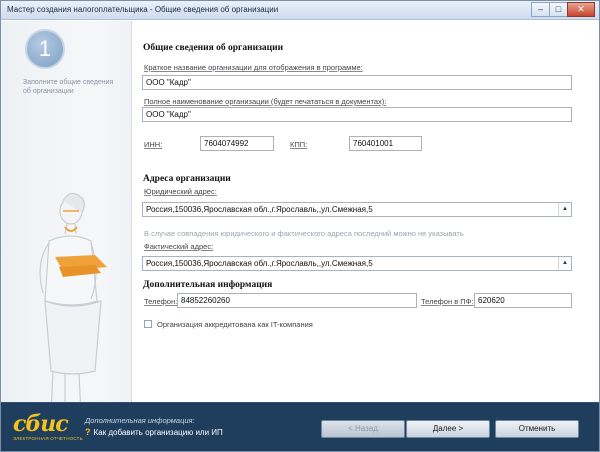 This screenshot has height=452, width=600. Describe the element at coordinates (45, 49) in the screenshot. I see `step-number-badge: 1` at that location.